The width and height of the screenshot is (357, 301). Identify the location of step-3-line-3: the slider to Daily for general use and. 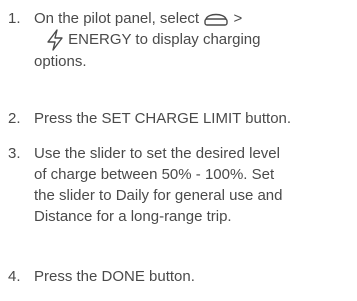
(158, 195).